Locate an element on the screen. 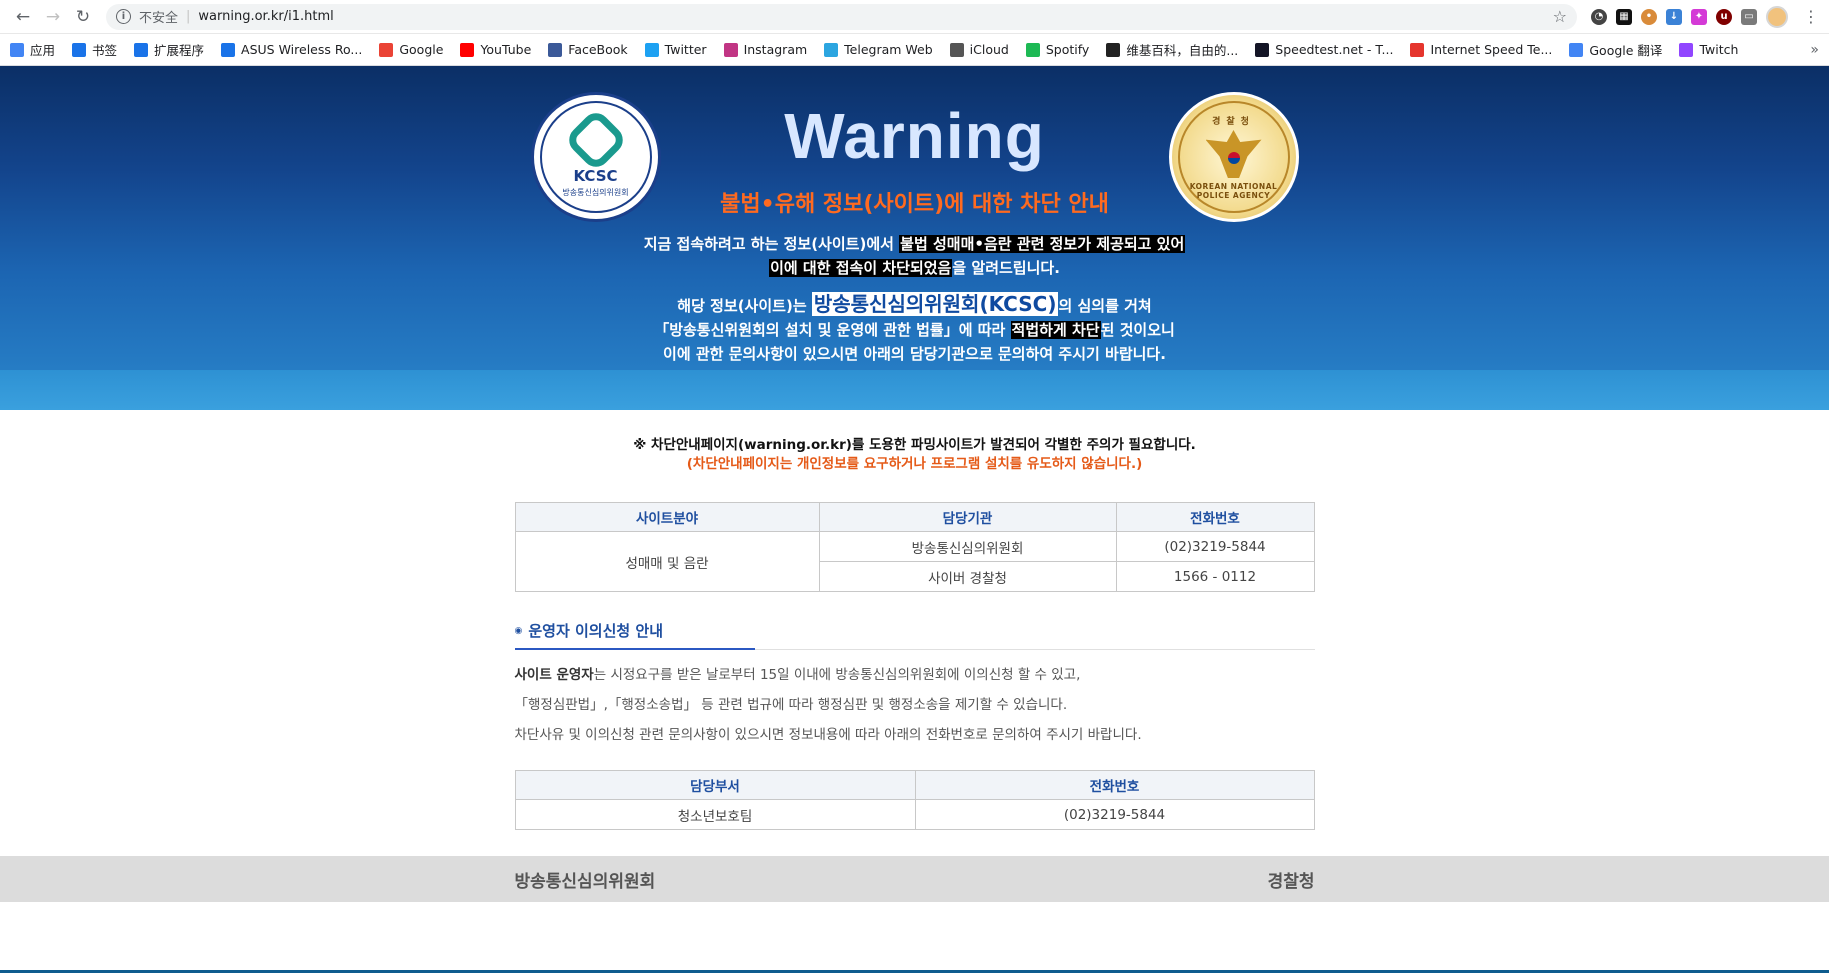 This screenshot has width=1829, height=973. bookmark-item: Telegram Web is located at coordinates (878, 49).